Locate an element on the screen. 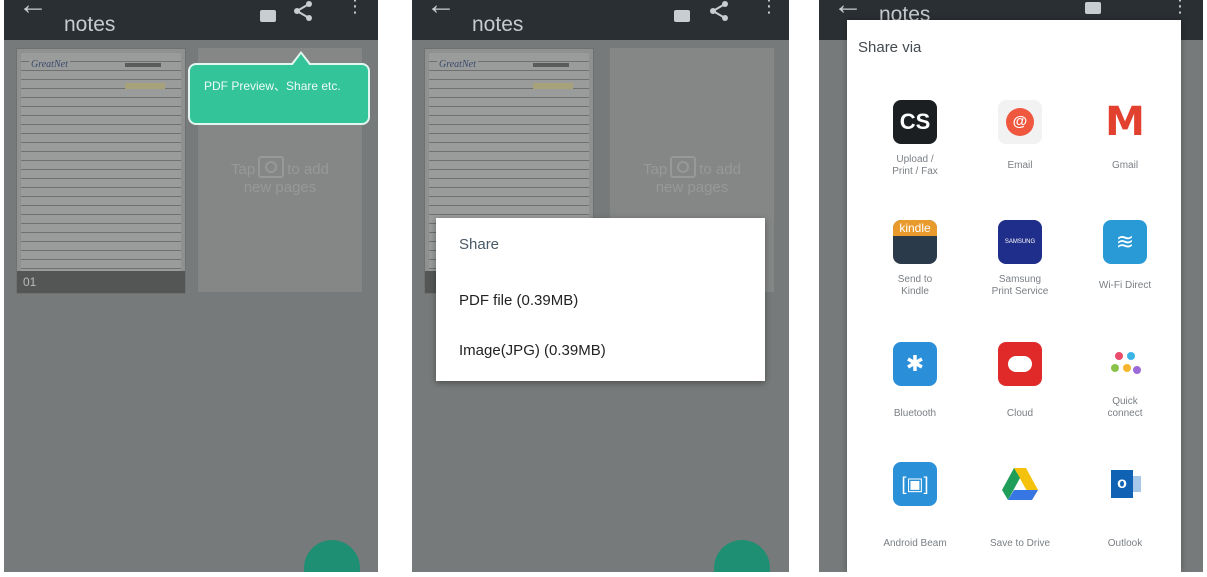  share-app-wifi-direct: ≋ Wi-Fi Direct is located at coordinates (1125, 256).